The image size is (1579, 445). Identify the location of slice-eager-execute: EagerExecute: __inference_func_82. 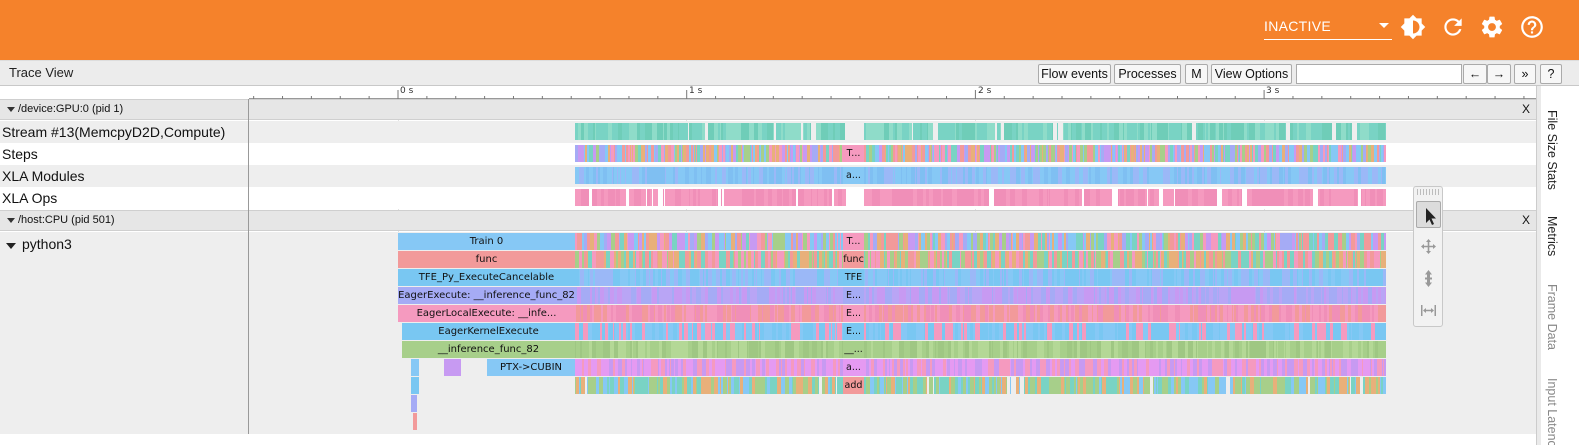
(486, 295).